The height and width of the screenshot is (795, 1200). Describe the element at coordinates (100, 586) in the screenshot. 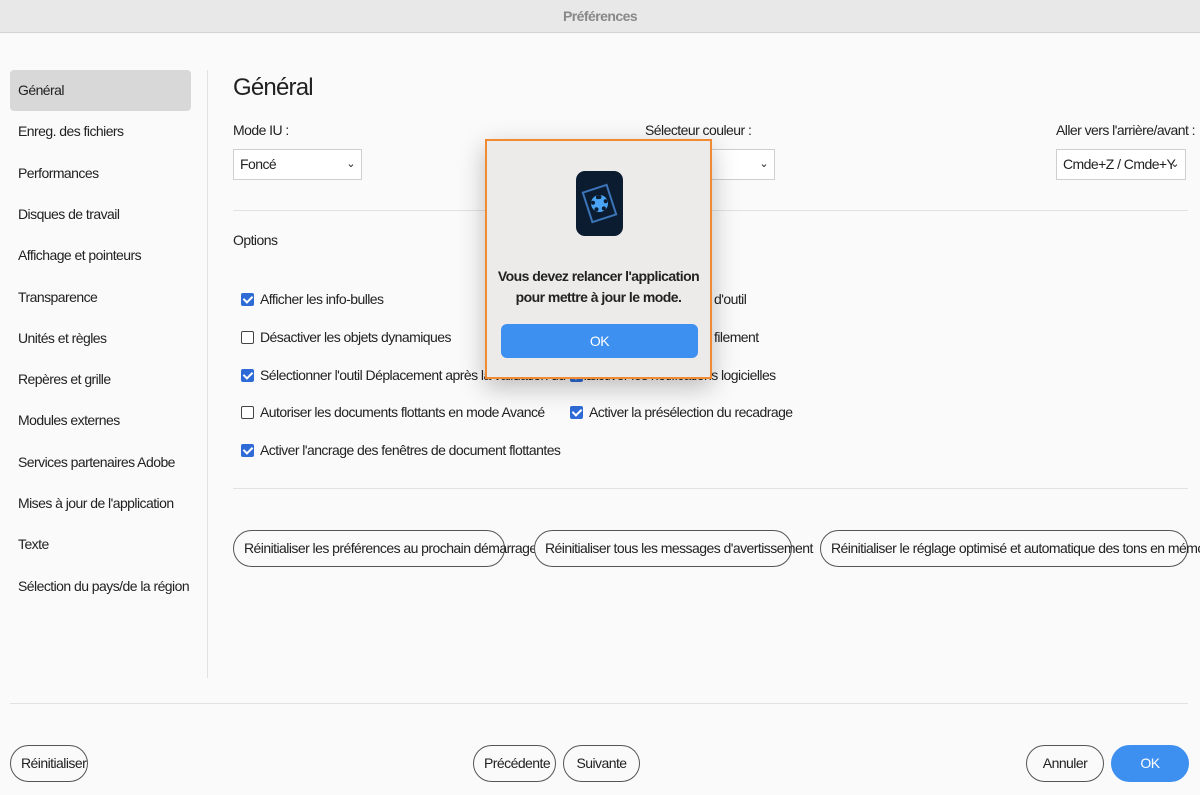

I see `sidebar-item: Sélection du pays/de la région` at that location.